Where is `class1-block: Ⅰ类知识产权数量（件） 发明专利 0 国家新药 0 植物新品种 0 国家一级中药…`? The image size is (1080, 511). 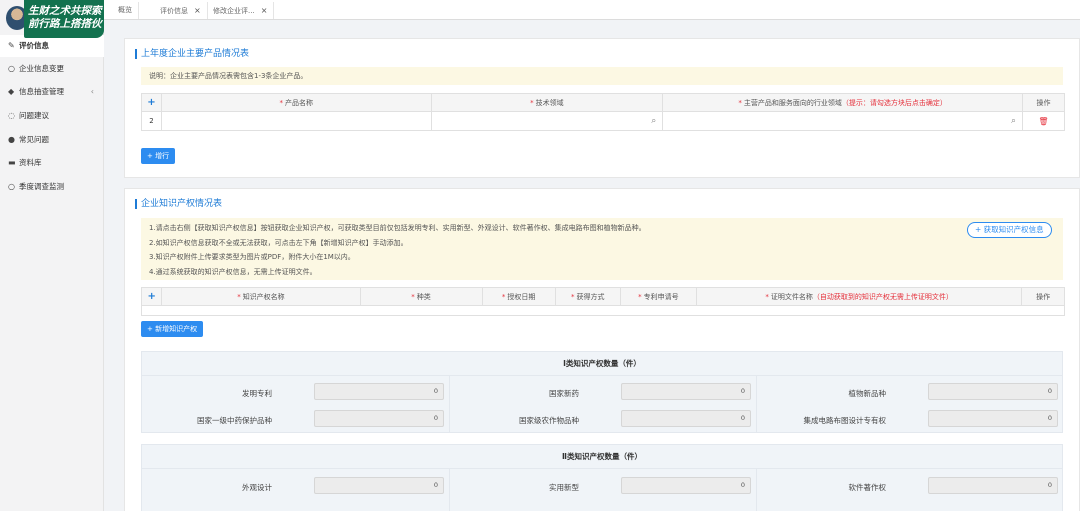
class1-block: Ⅰ类知识产权数量（件） 发明专利 0 国家新药 0 植物新品种 0 国家一级中药… is located at coordinates (602, 392).